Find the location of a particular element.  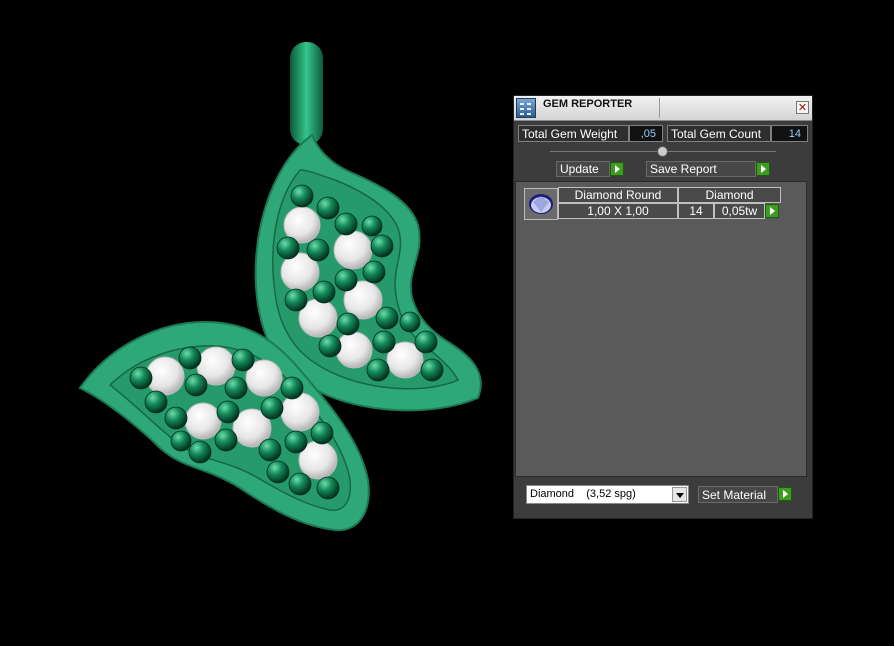

gem-shape-cell: Diamond Round is located at coordinates (618, 195).